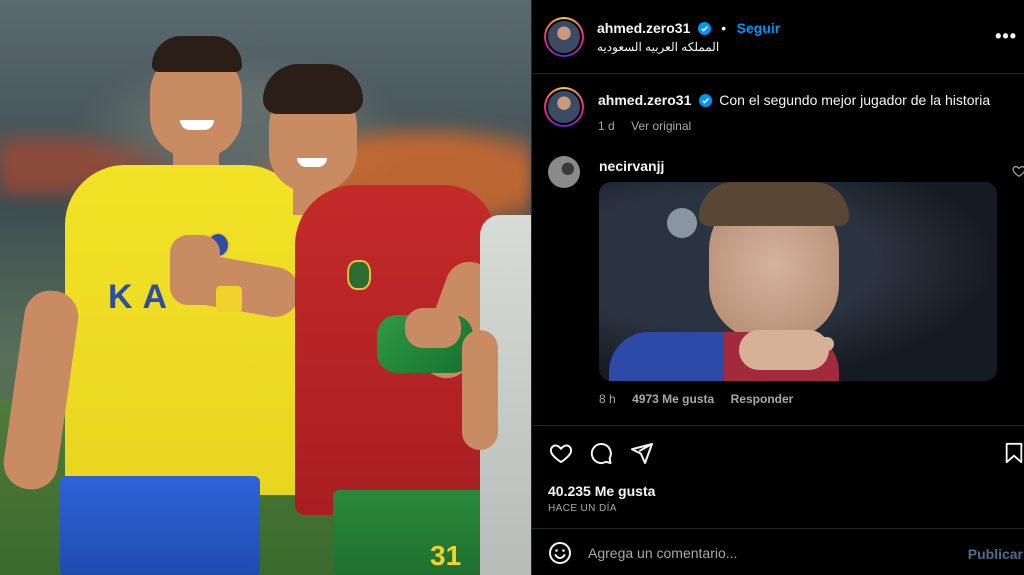 The width and height of the screenshot is (1024, 575). What do you see at coordinates (561, 453) in the screenshot?
I see `heart-icon` at bounding box center [561, 453].